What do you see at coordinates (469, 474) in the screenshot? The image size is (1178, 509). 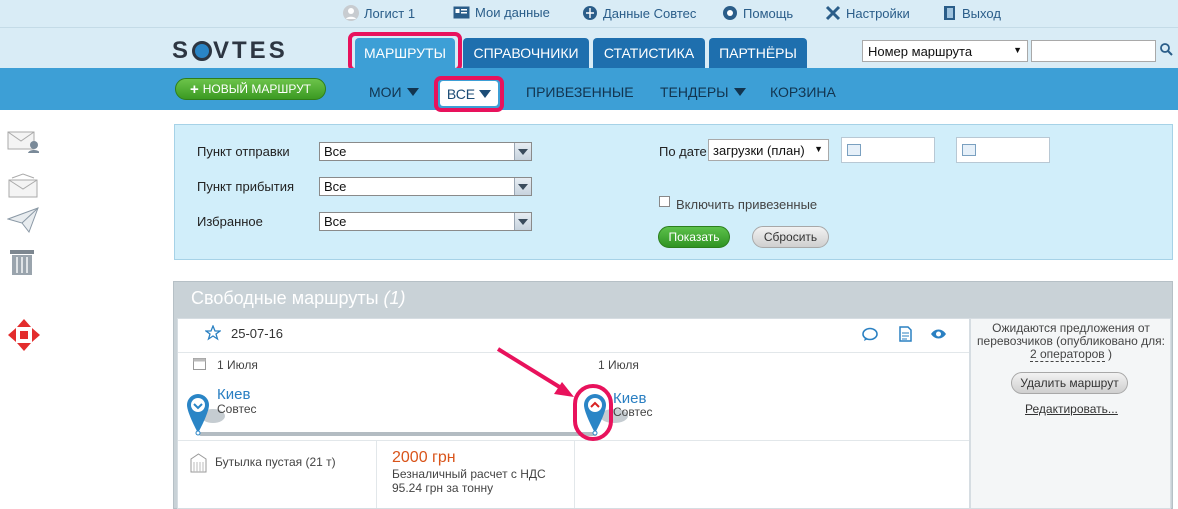 I see `payment-type: Безналичный расчет с НДС` at bounding box center [469, 474].